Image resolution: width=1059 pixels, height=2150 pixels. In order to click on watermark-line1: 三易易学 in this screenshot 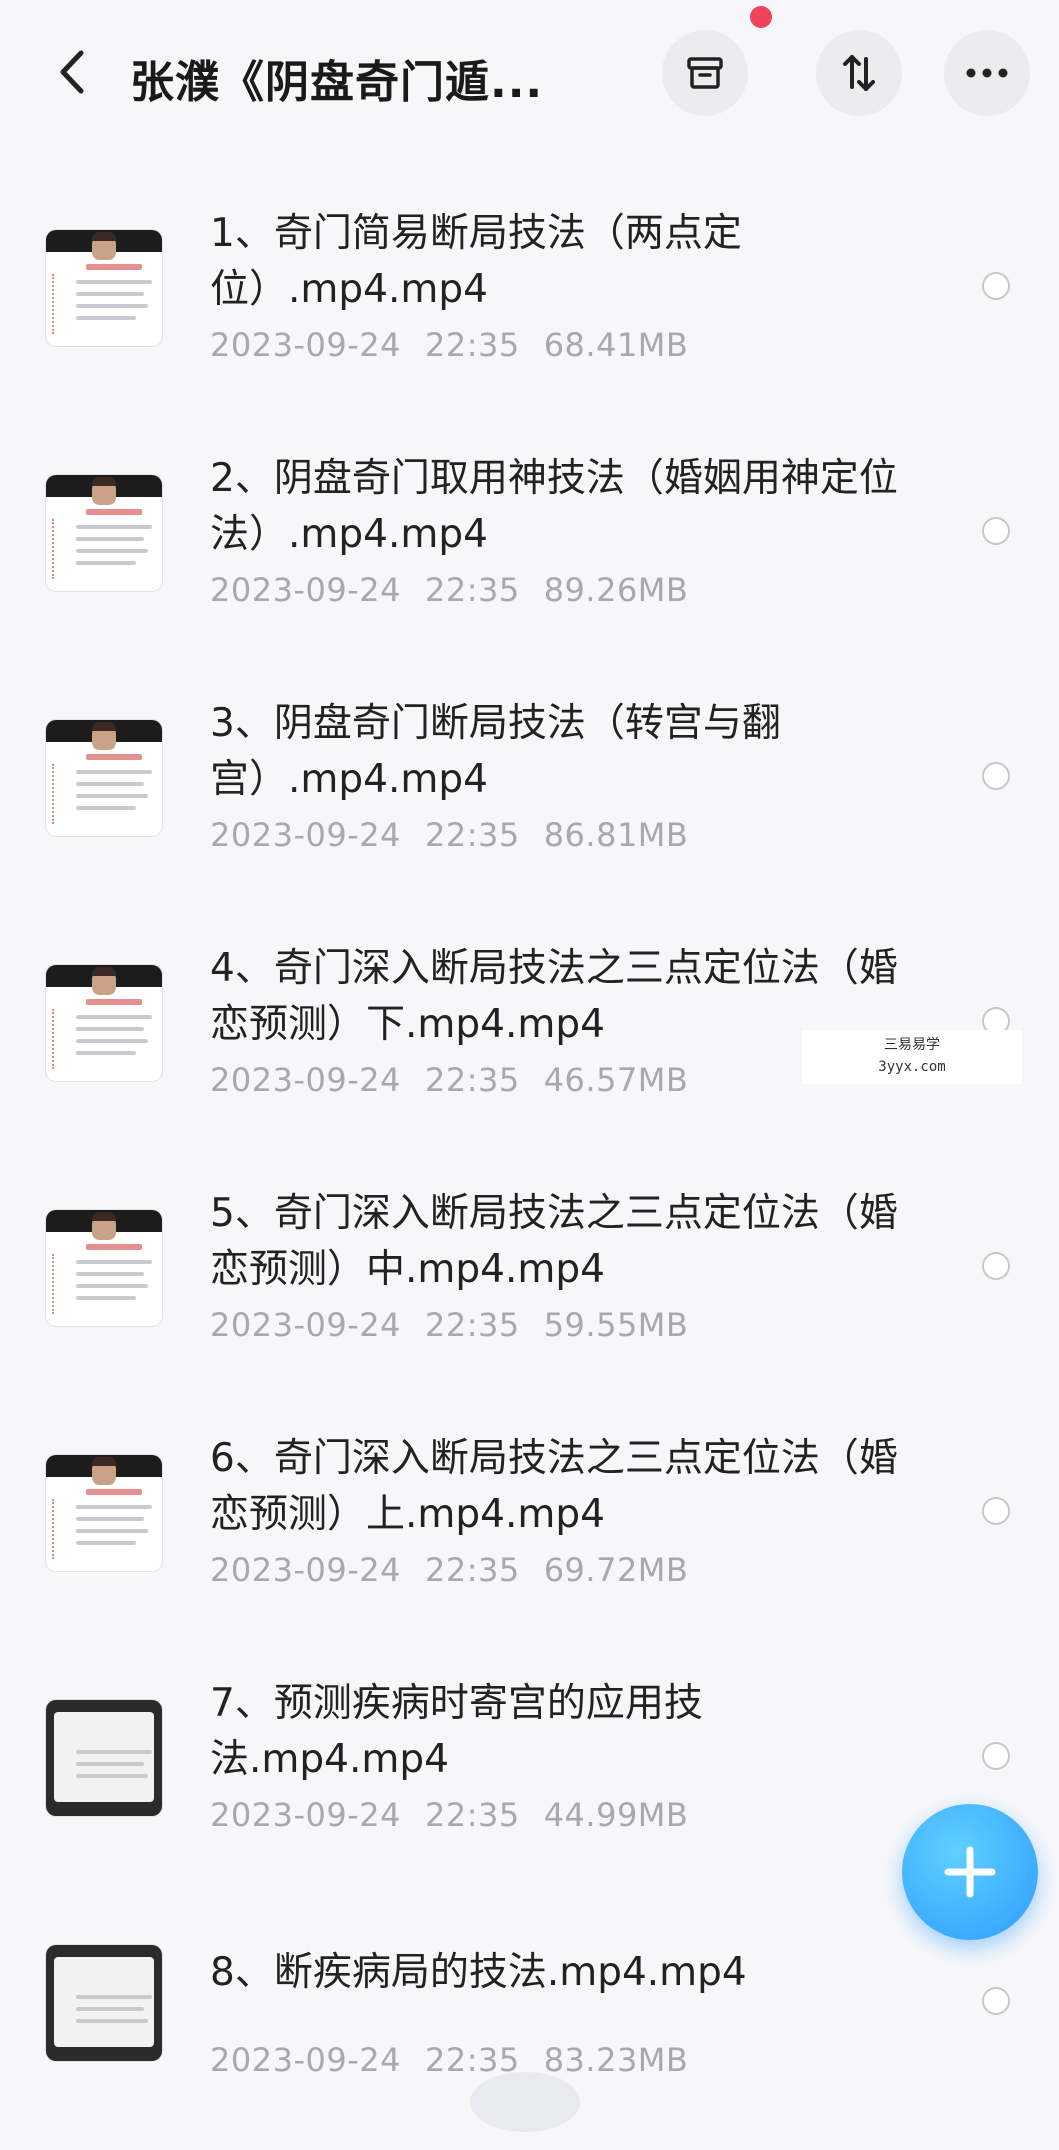, I will do `click(912, 1045)`.